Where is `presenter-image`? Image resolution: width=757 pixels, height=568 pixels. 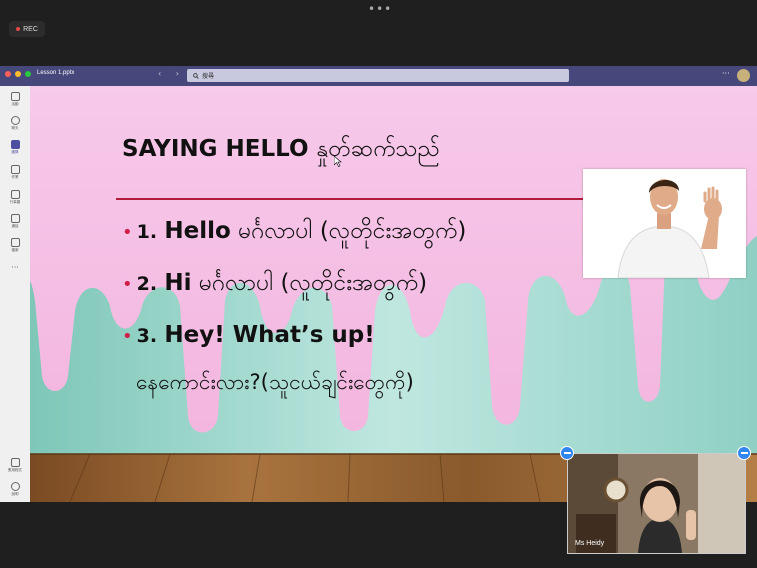 presenter-image is located at coordinates (664, 224).